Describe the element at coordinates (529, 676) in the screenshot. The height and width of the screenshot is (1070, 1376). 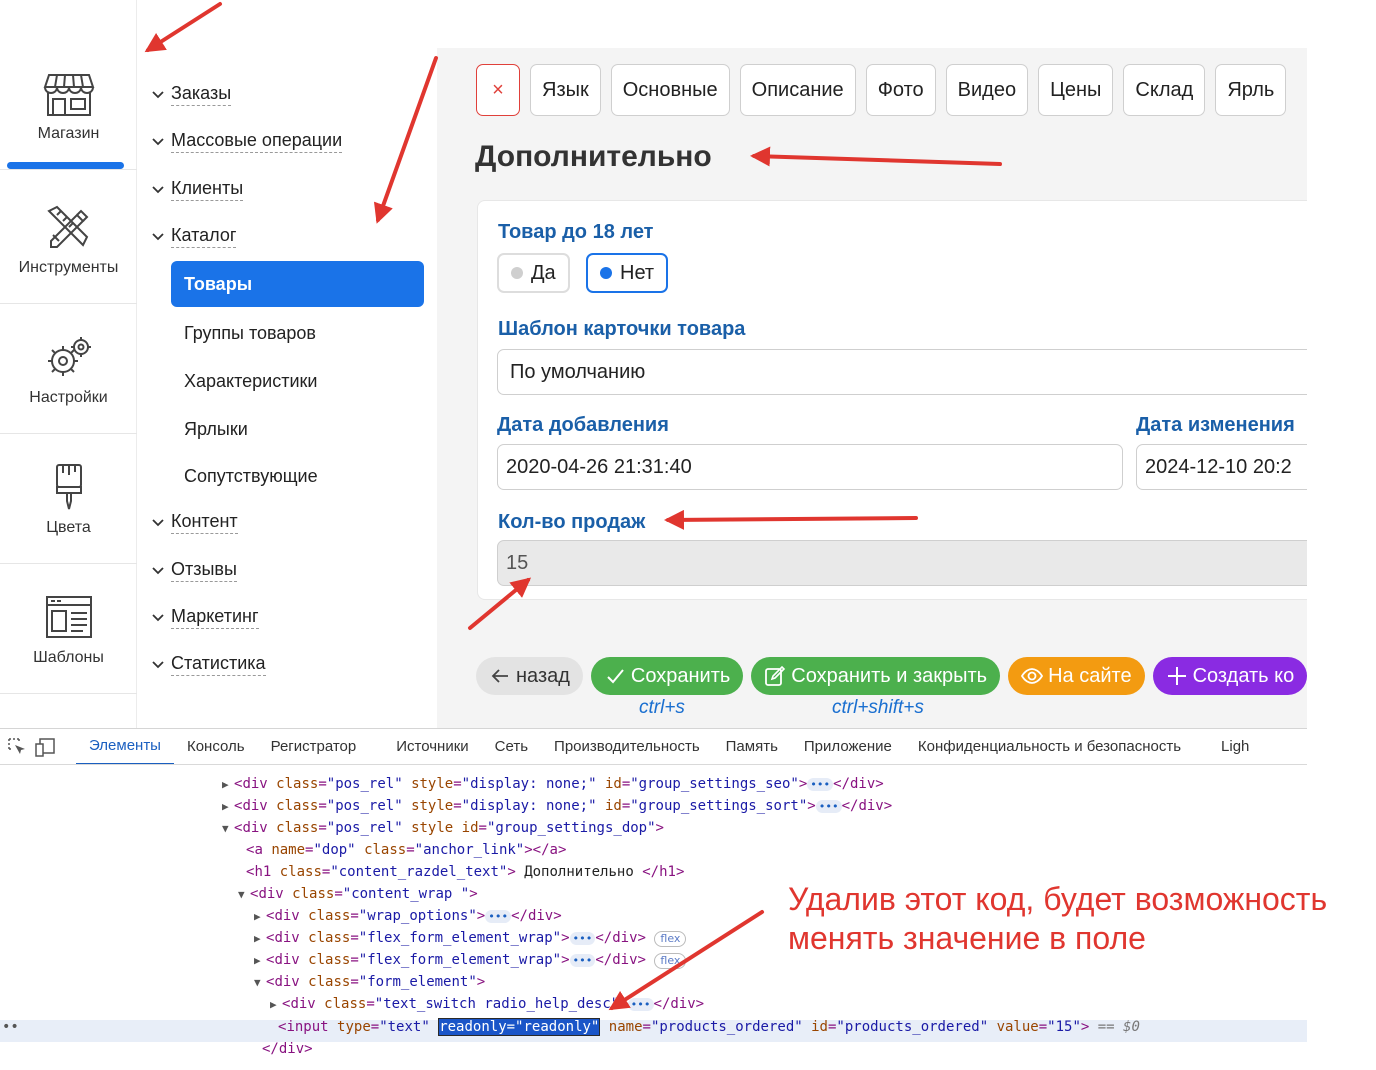
I see `back-button: назад` at that location.